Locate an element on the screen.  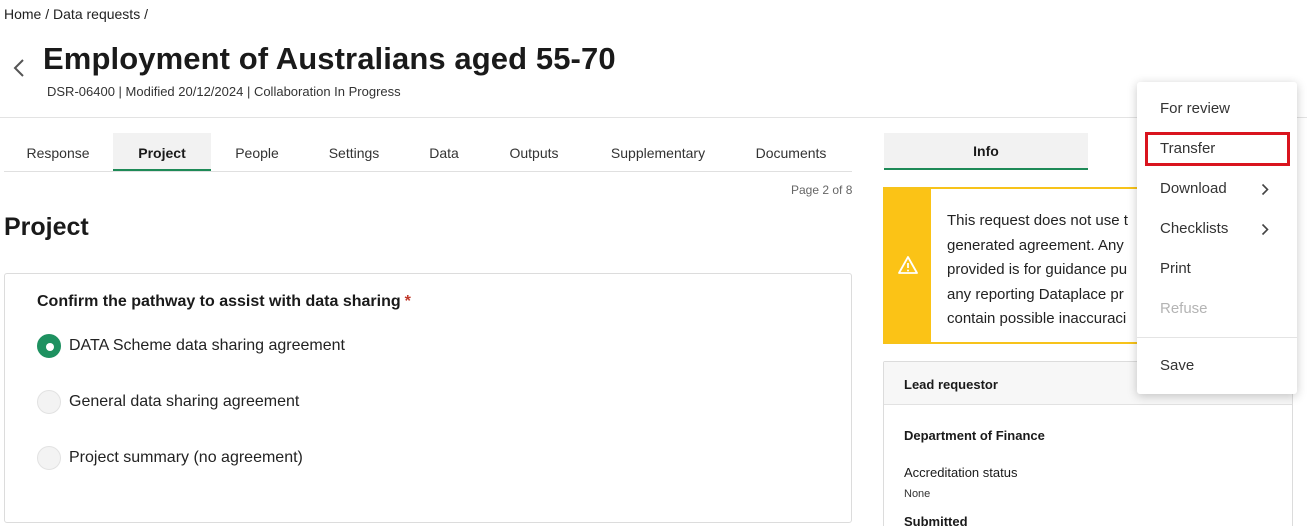
breadcrumb-data-requests-link: Data requests is located at coordinates (96, 14).